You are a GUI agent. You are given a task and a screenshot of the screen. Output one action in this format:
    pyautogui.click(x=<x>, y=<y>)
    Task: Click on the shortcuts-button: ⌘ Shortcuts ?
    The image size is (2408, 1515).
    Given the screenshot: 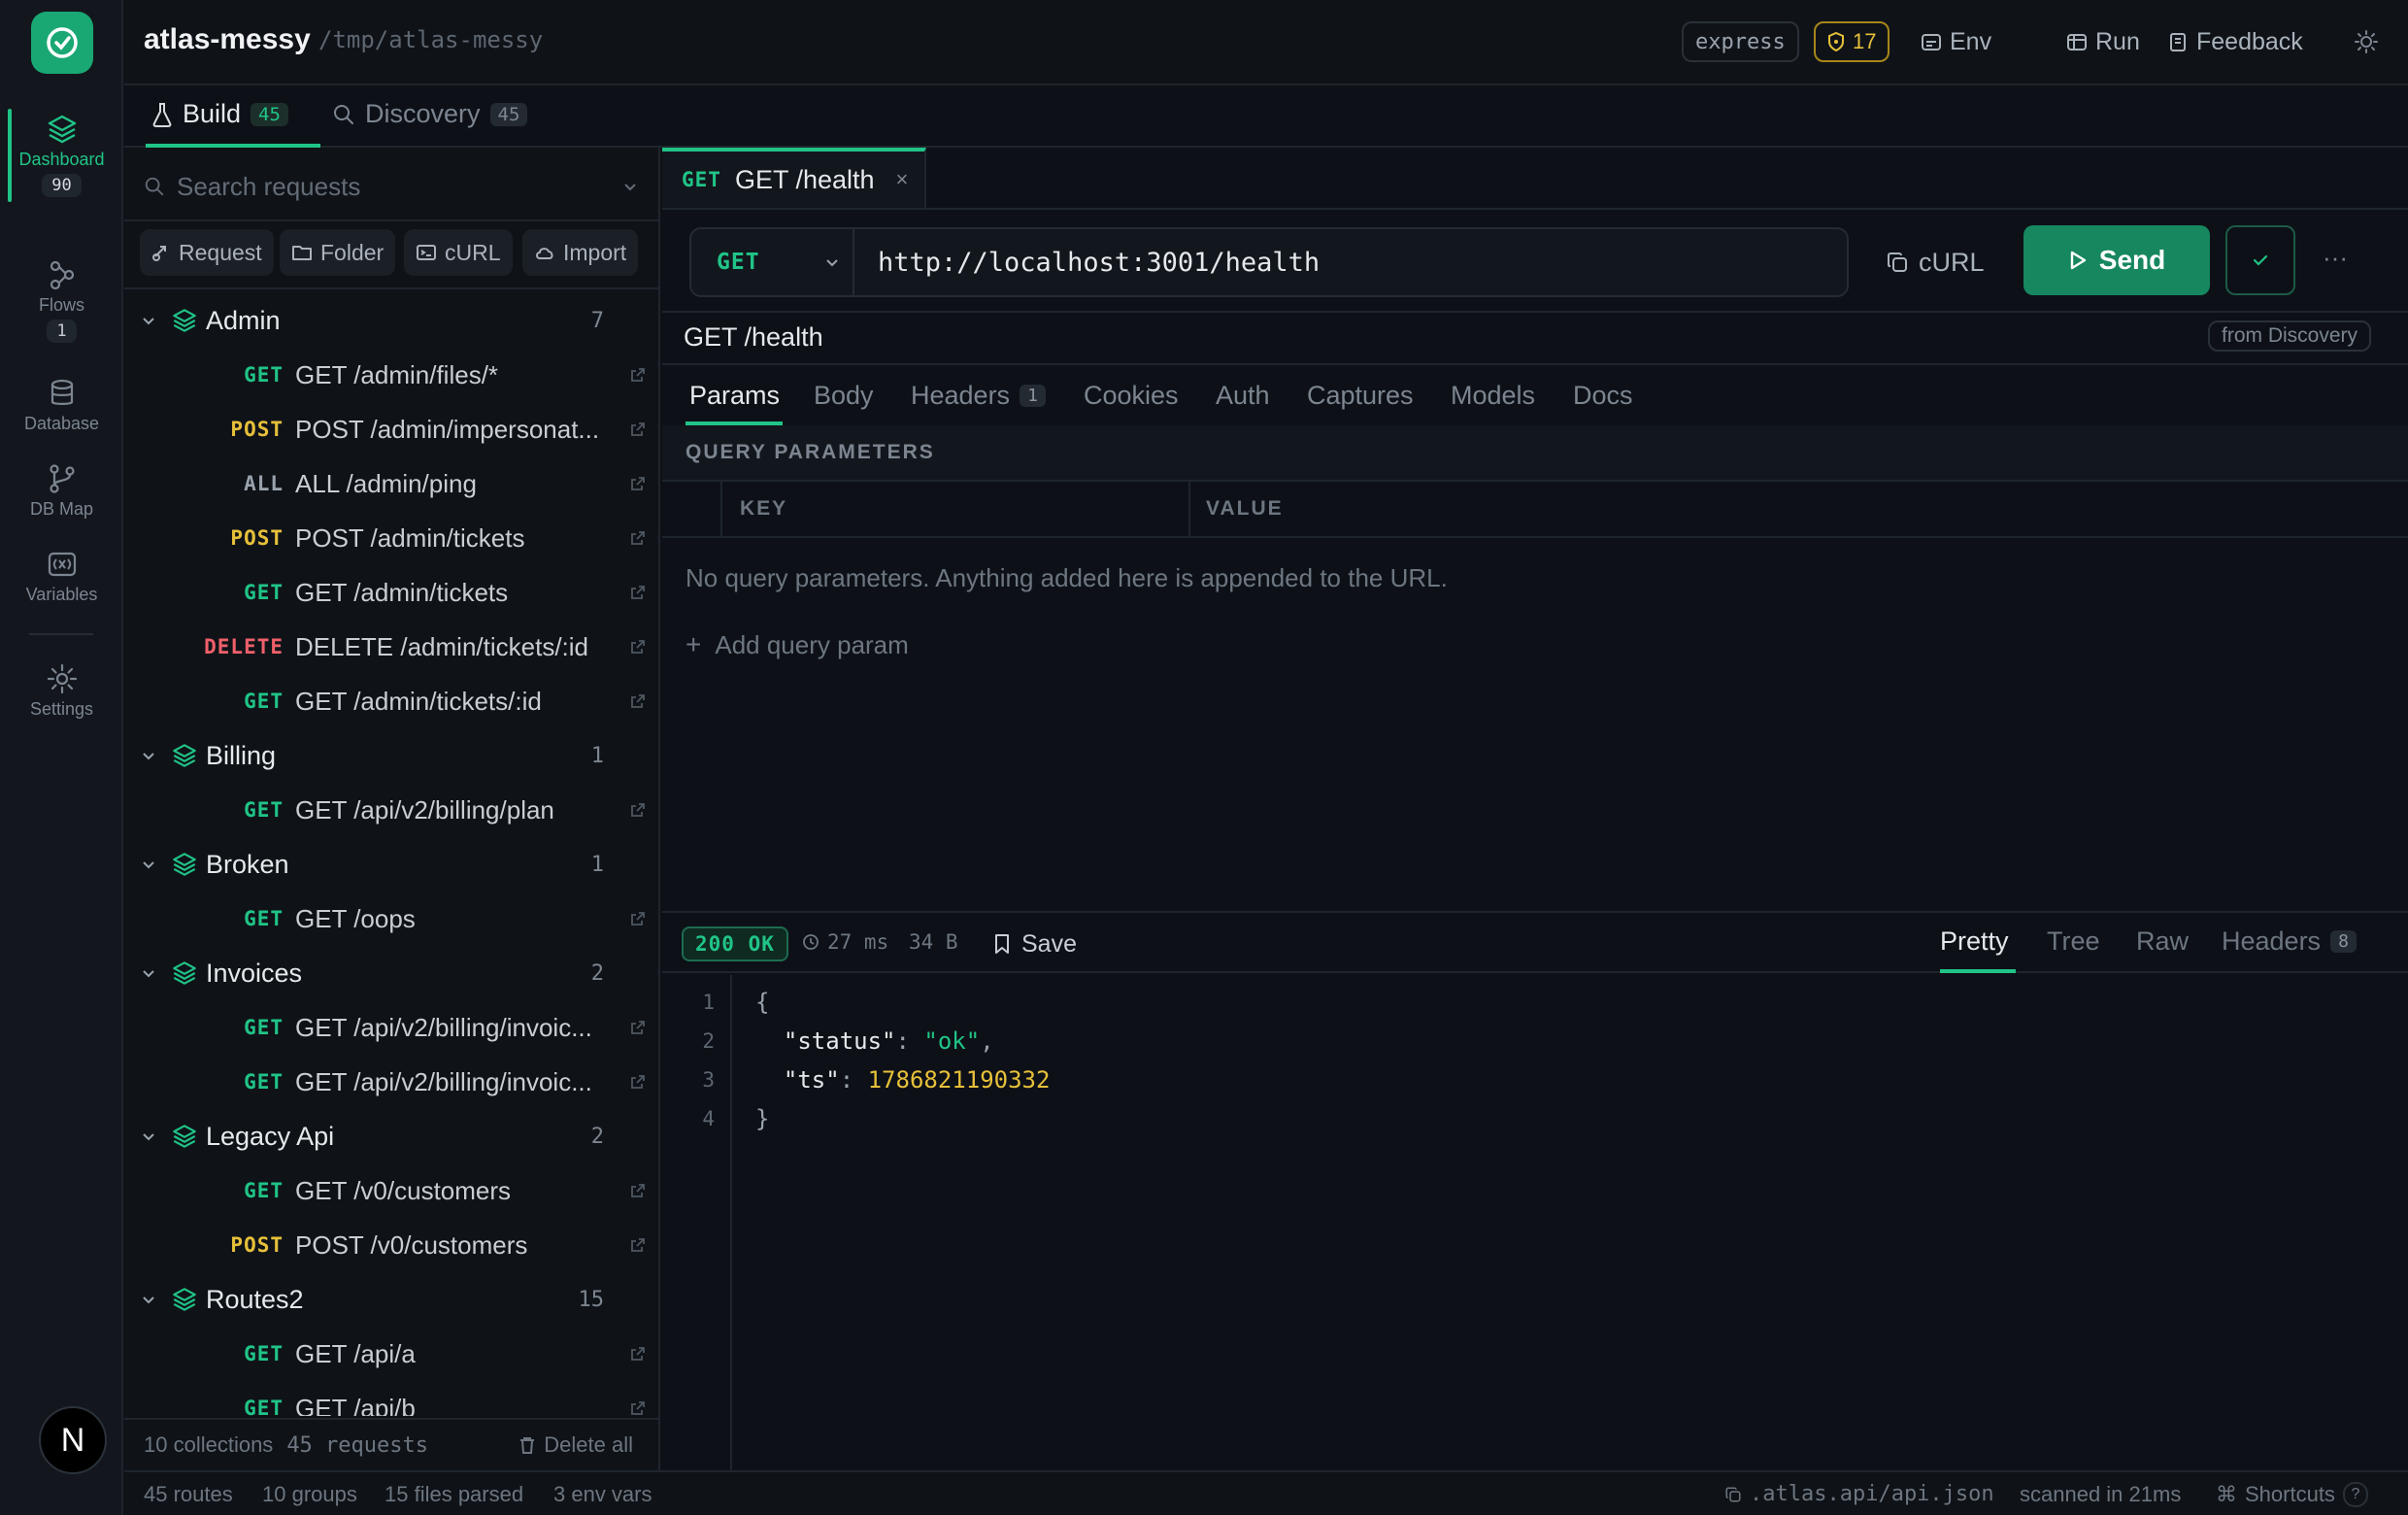 What is the action you would take?
    pyautogui.click(x=2292, y=1494)
    